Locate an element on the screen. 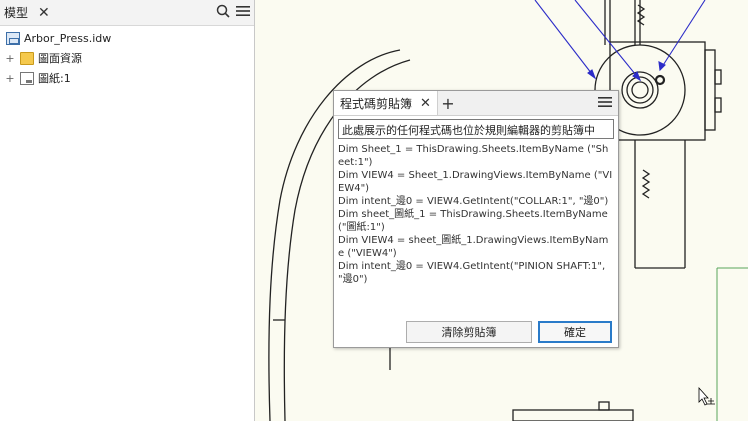 The height and width of the screenshot is (421, 748). tree-item-drawing-resources: + 圖面資源 is located at coordinates (127, 58).